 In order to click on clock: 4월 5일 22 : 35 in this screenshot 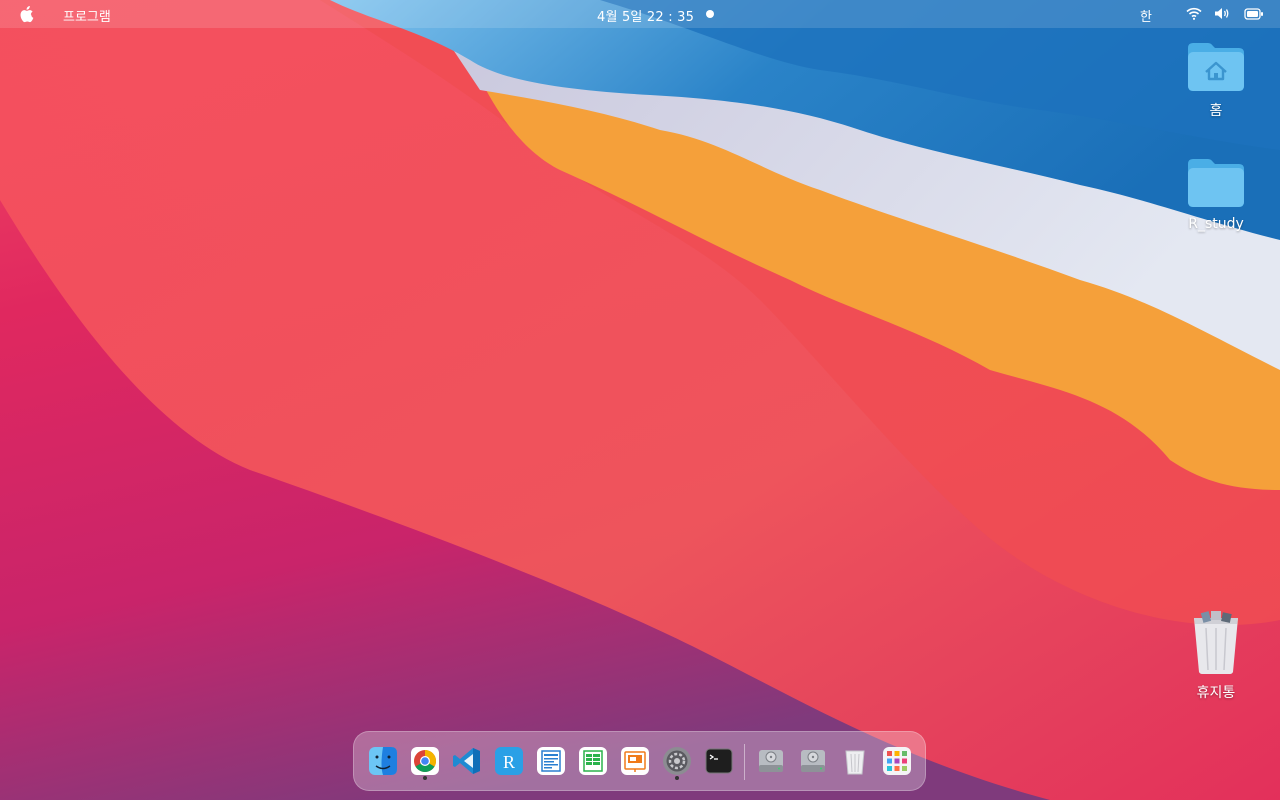, I will do `click(645, 15)`.